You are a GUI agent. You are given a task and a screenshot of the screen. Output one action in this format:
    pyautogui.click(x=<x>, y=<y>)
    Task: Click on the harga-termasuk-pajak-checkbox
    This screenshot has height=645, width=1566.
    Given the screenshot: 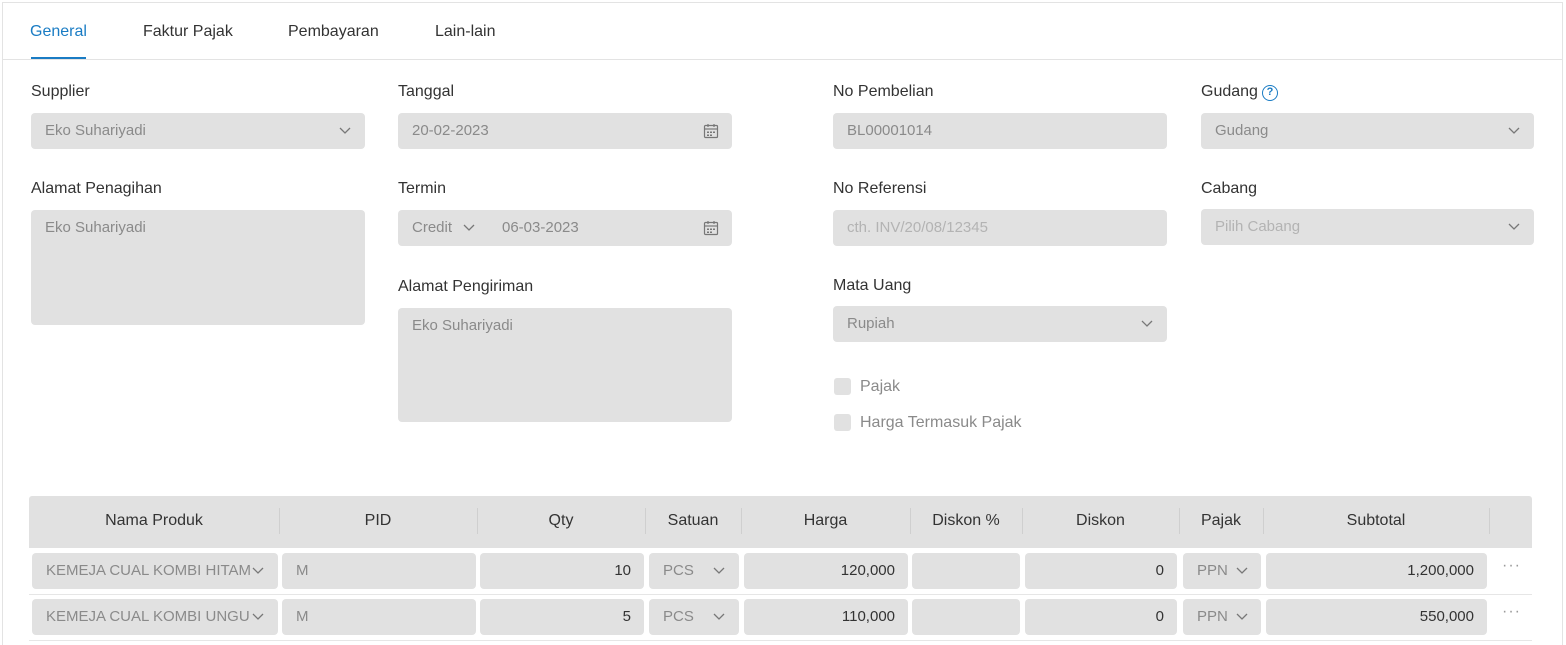 What is the action you would take?
    pyautogui.click(x=842, y=422)
    